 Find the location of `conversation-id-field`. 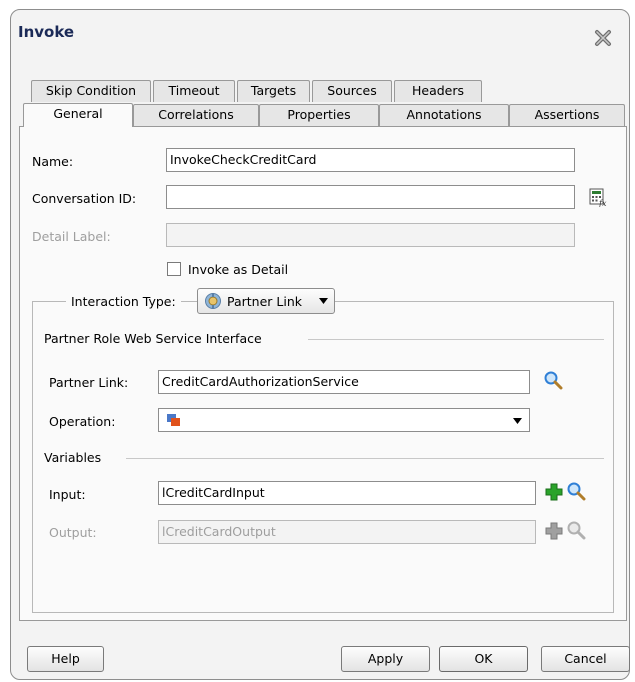

conversation-id-field is located at coordinates (370, 197).